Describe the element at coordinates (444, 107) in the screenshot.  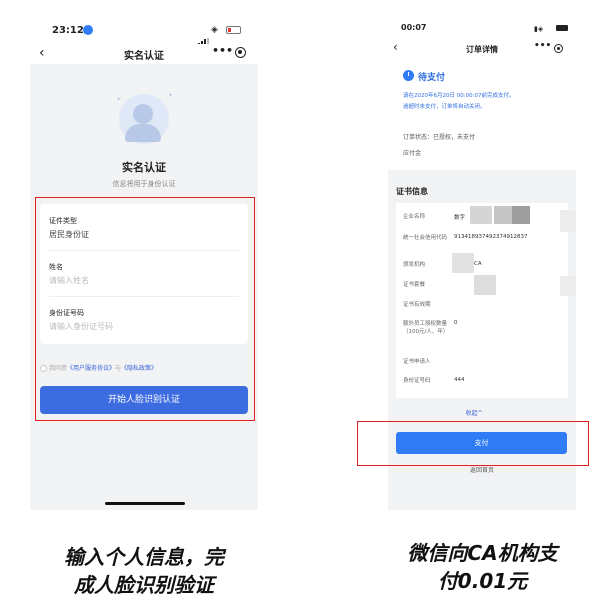
I see `pay-timeout-hint: 逾超时未支付，订单将自动关闭。` at that location.